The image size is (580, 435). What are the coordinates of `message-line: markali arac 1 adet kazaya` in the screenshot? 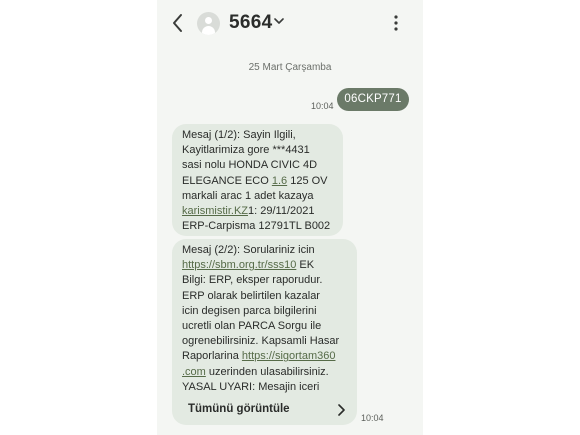 It's located at (248, 195).